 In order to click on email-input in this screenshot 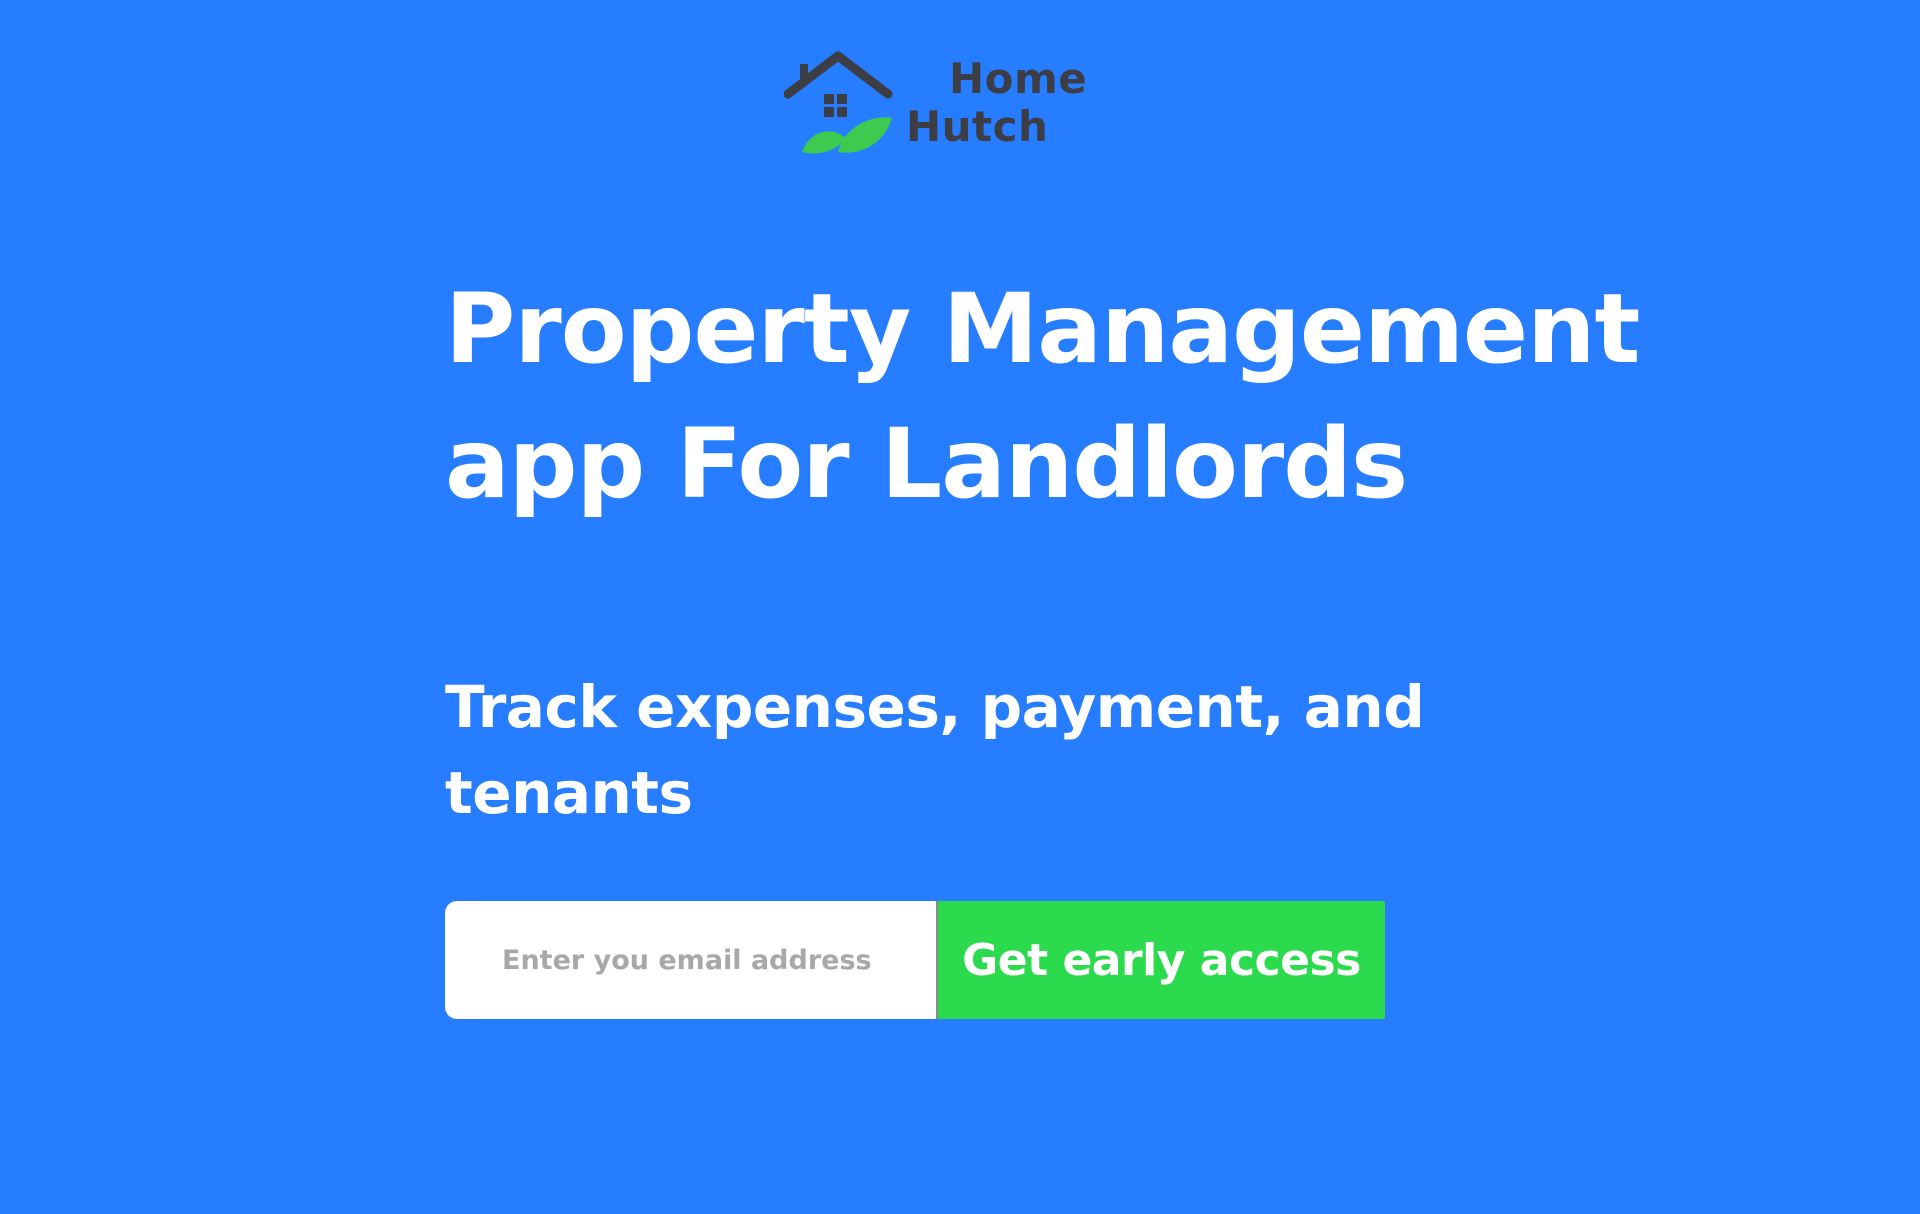, I will do `click(690, 960)`.